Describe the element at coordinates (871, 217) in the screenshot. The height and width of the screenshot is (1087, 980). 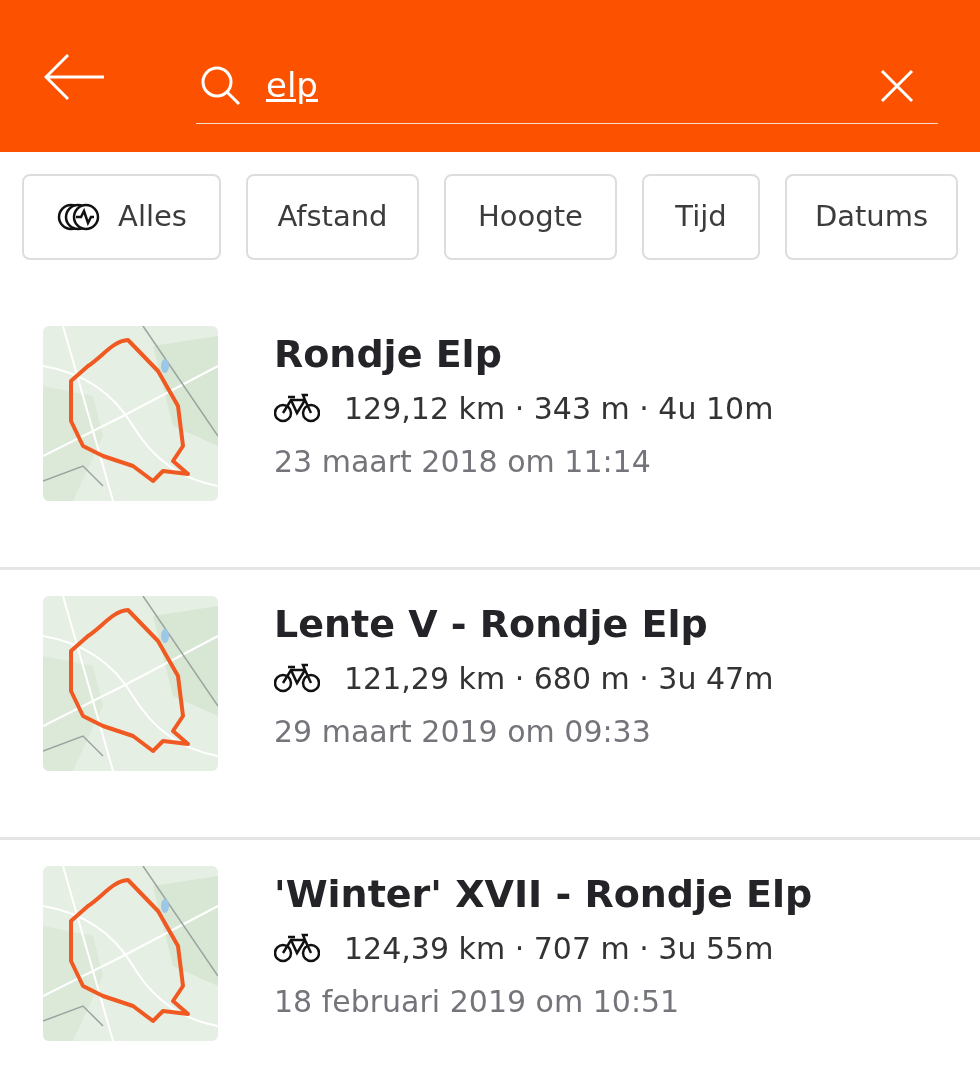
I see `filter-button: Datums` at that location.